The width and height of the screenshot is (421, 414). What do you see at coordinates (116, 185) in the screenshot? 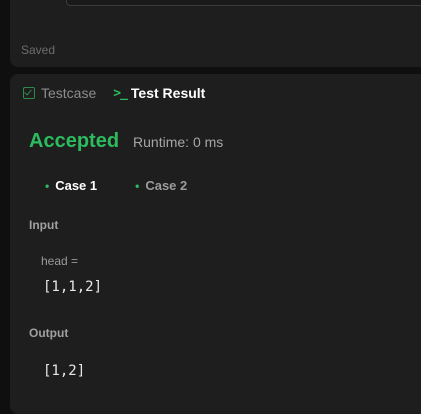
I see `case-tabs: • Case 1 • Case 2` at bounding box center [116, 185].